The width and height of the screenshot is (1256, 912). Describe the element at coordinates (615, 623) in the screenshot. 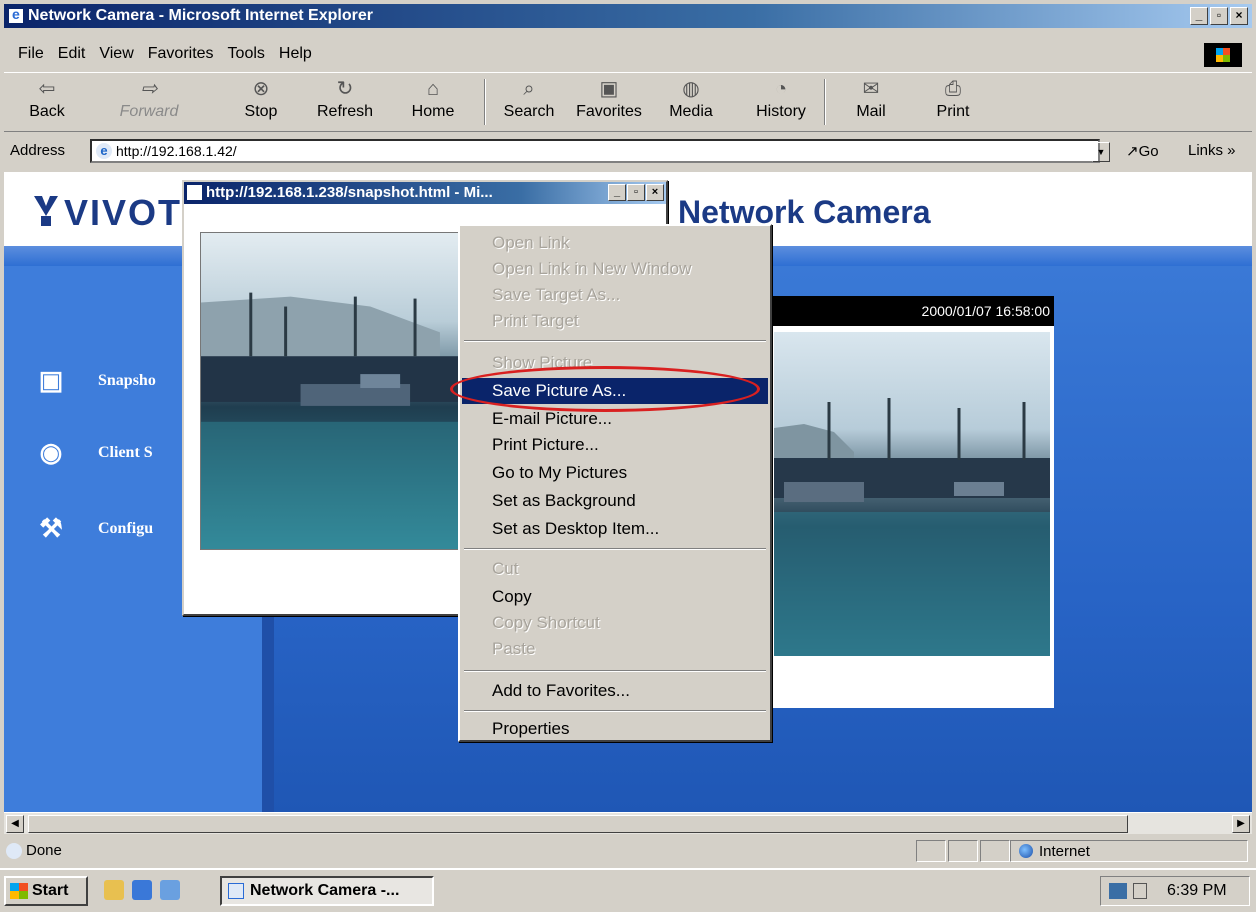

I see `menu-item-copy-shortcut: Copy Shortcut` at that location.